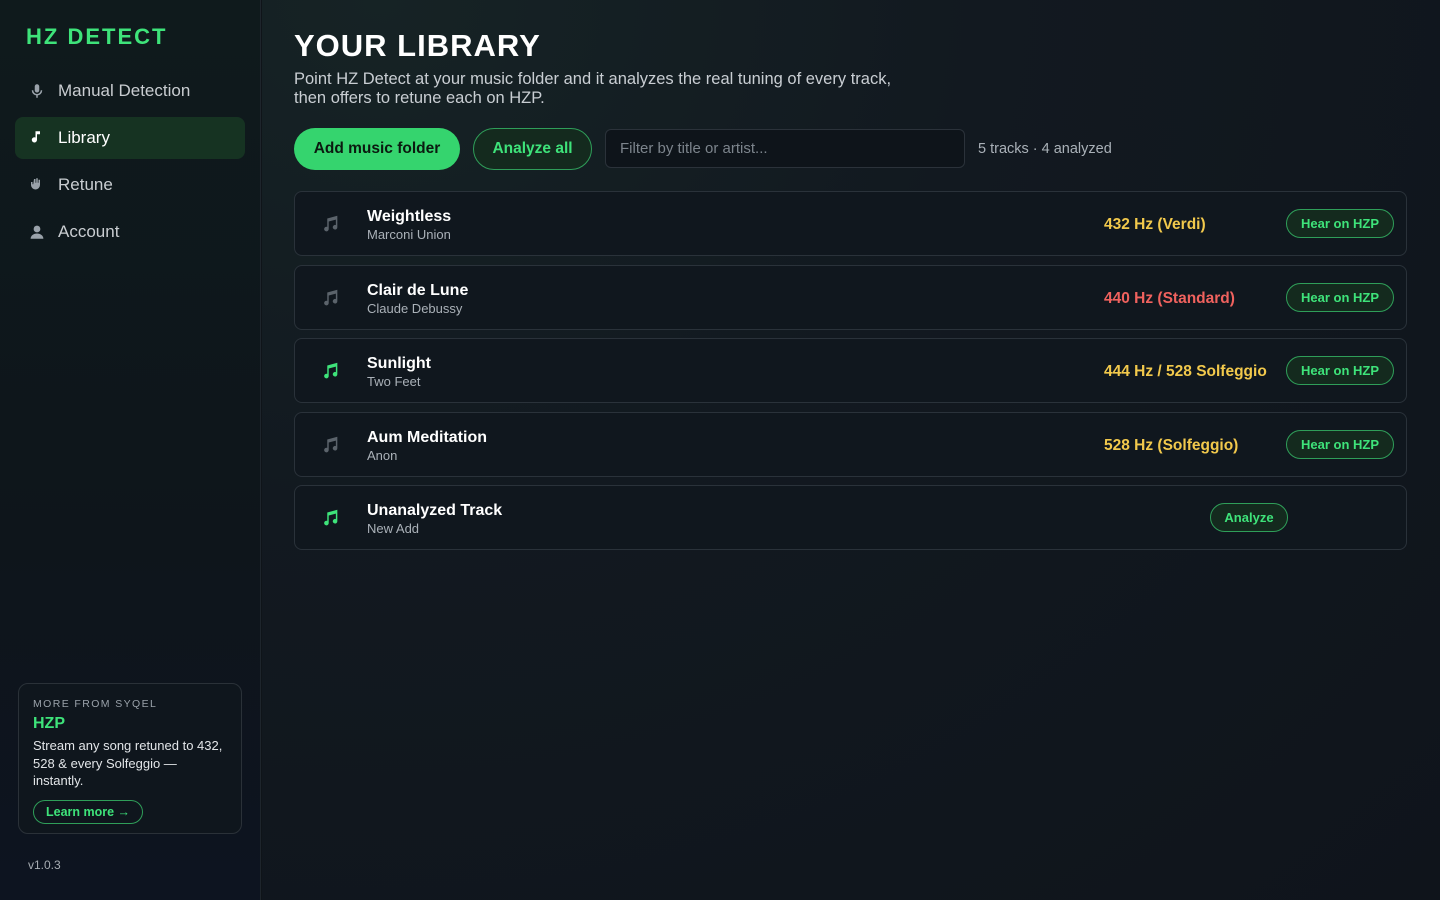 The width and height of the screenshot is (1440, 900). What do you see at coordinates (409, 234) in the screenshot?
I see `track-artist: Marconi Union` at bounding box center [409, 234].